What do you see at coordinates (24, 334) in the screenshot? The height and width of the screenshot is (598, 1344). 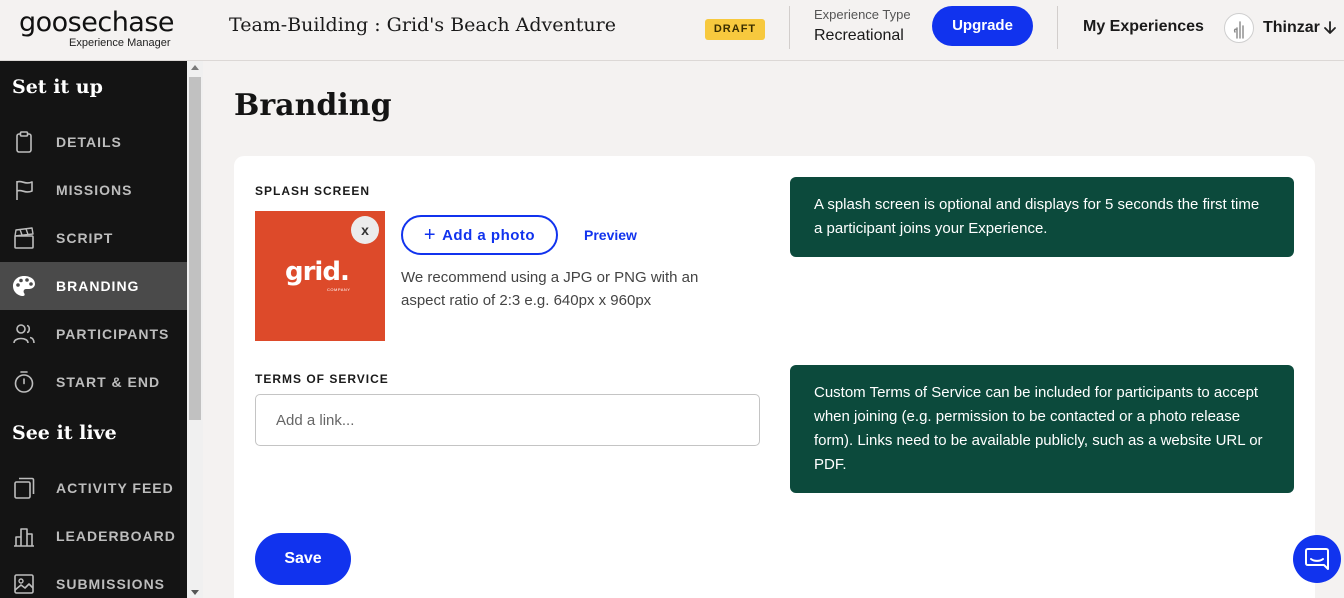 I see `users-icon` at bounding box center [24, 334].